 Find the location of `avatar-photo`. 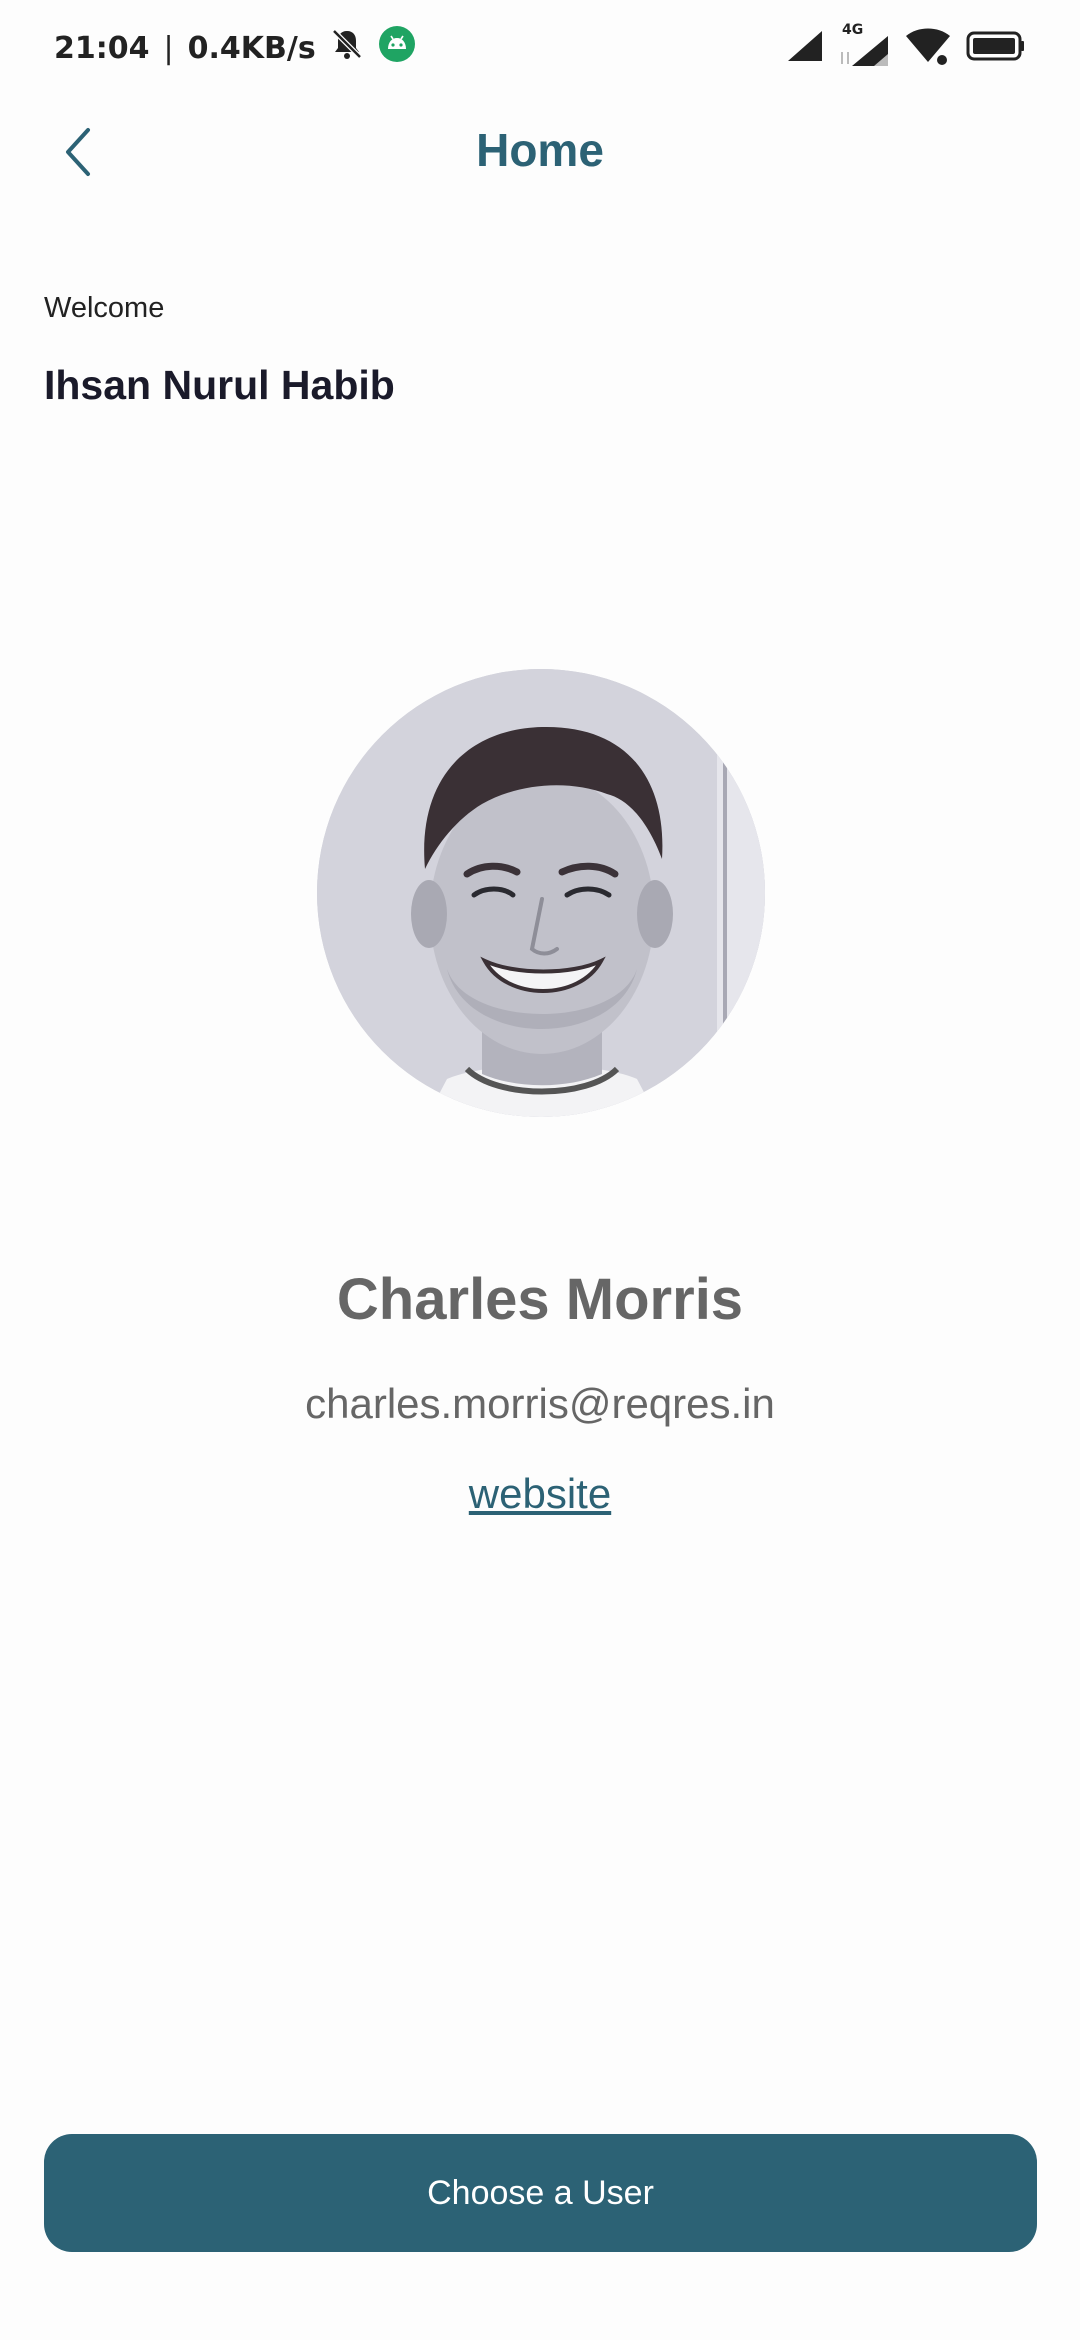

avatar-photo is located at coordinates (541, 893).